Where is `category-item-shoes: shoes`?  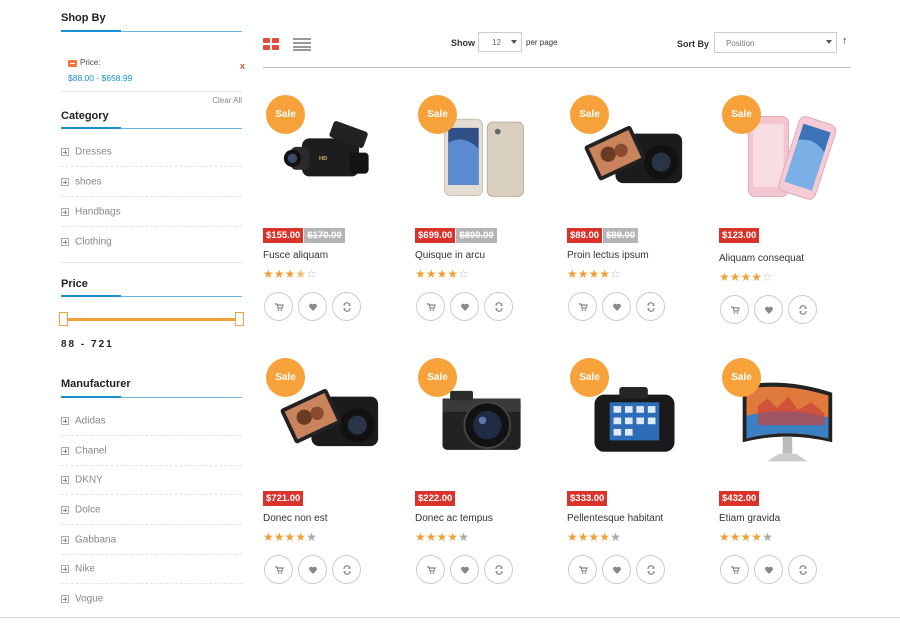
category-item-shoes: shoes is located at coordinates (151, 182).